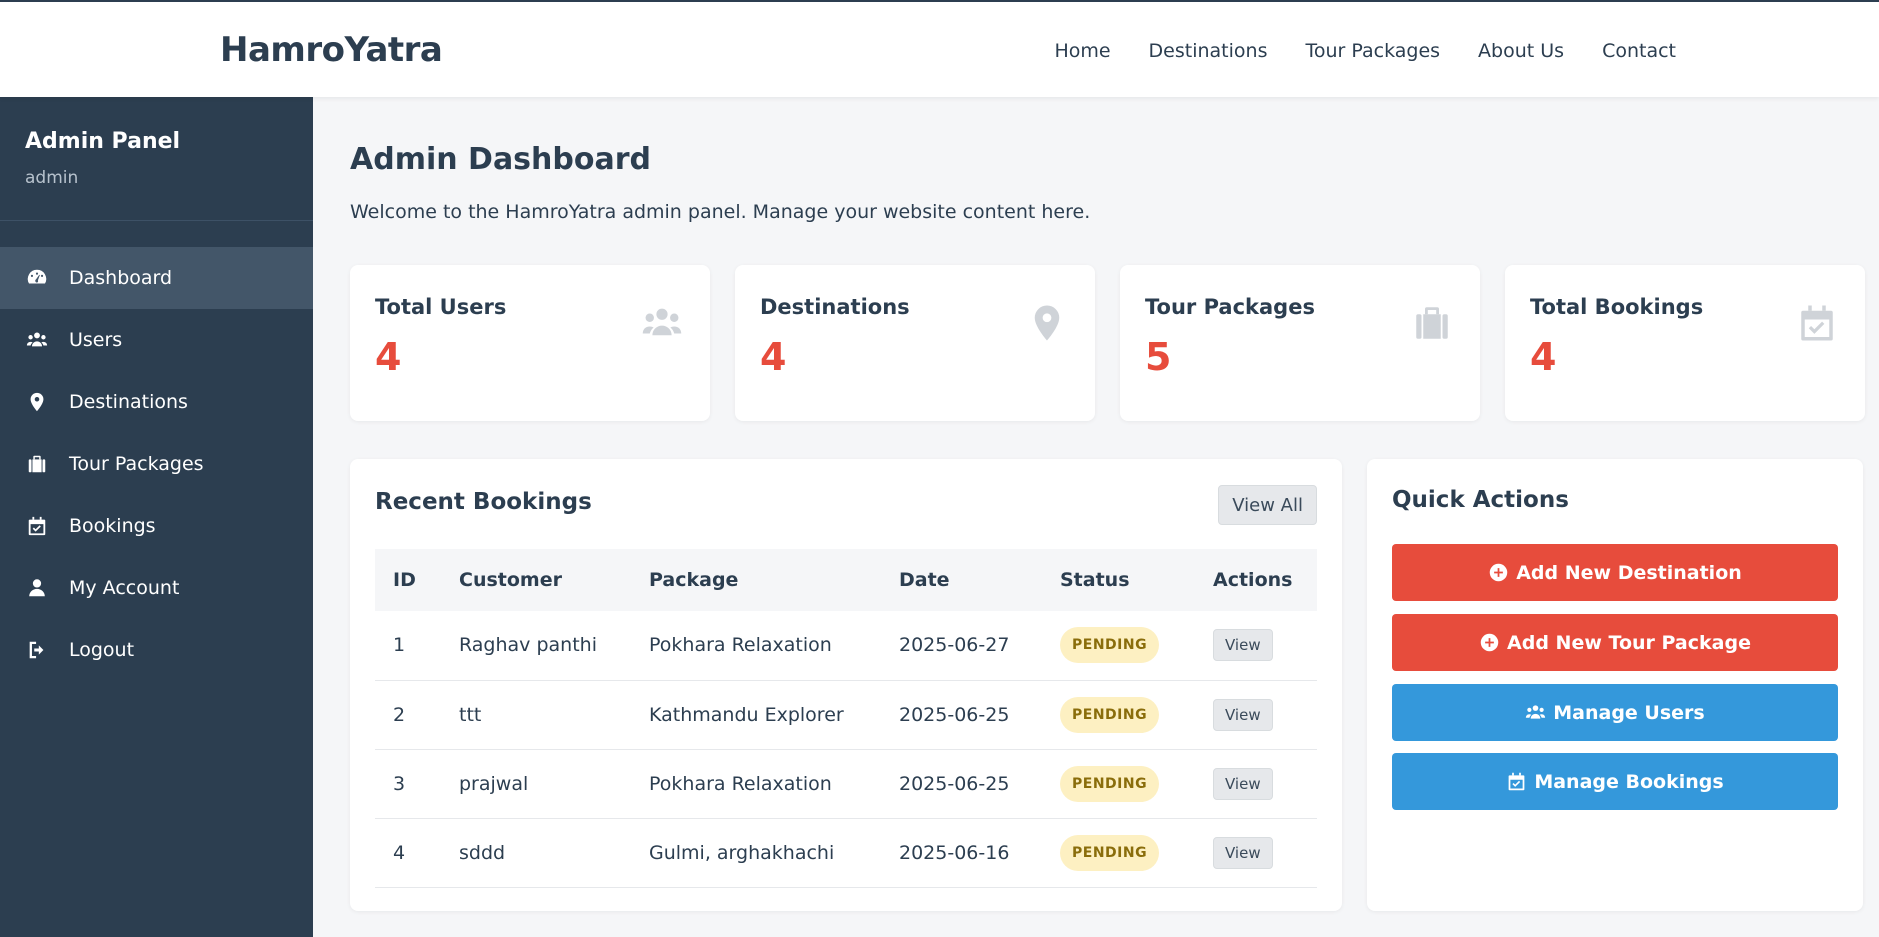 The width and height of the screenshot is (1879, 937). I want to click on cell-id: 4, so click(408, 853).